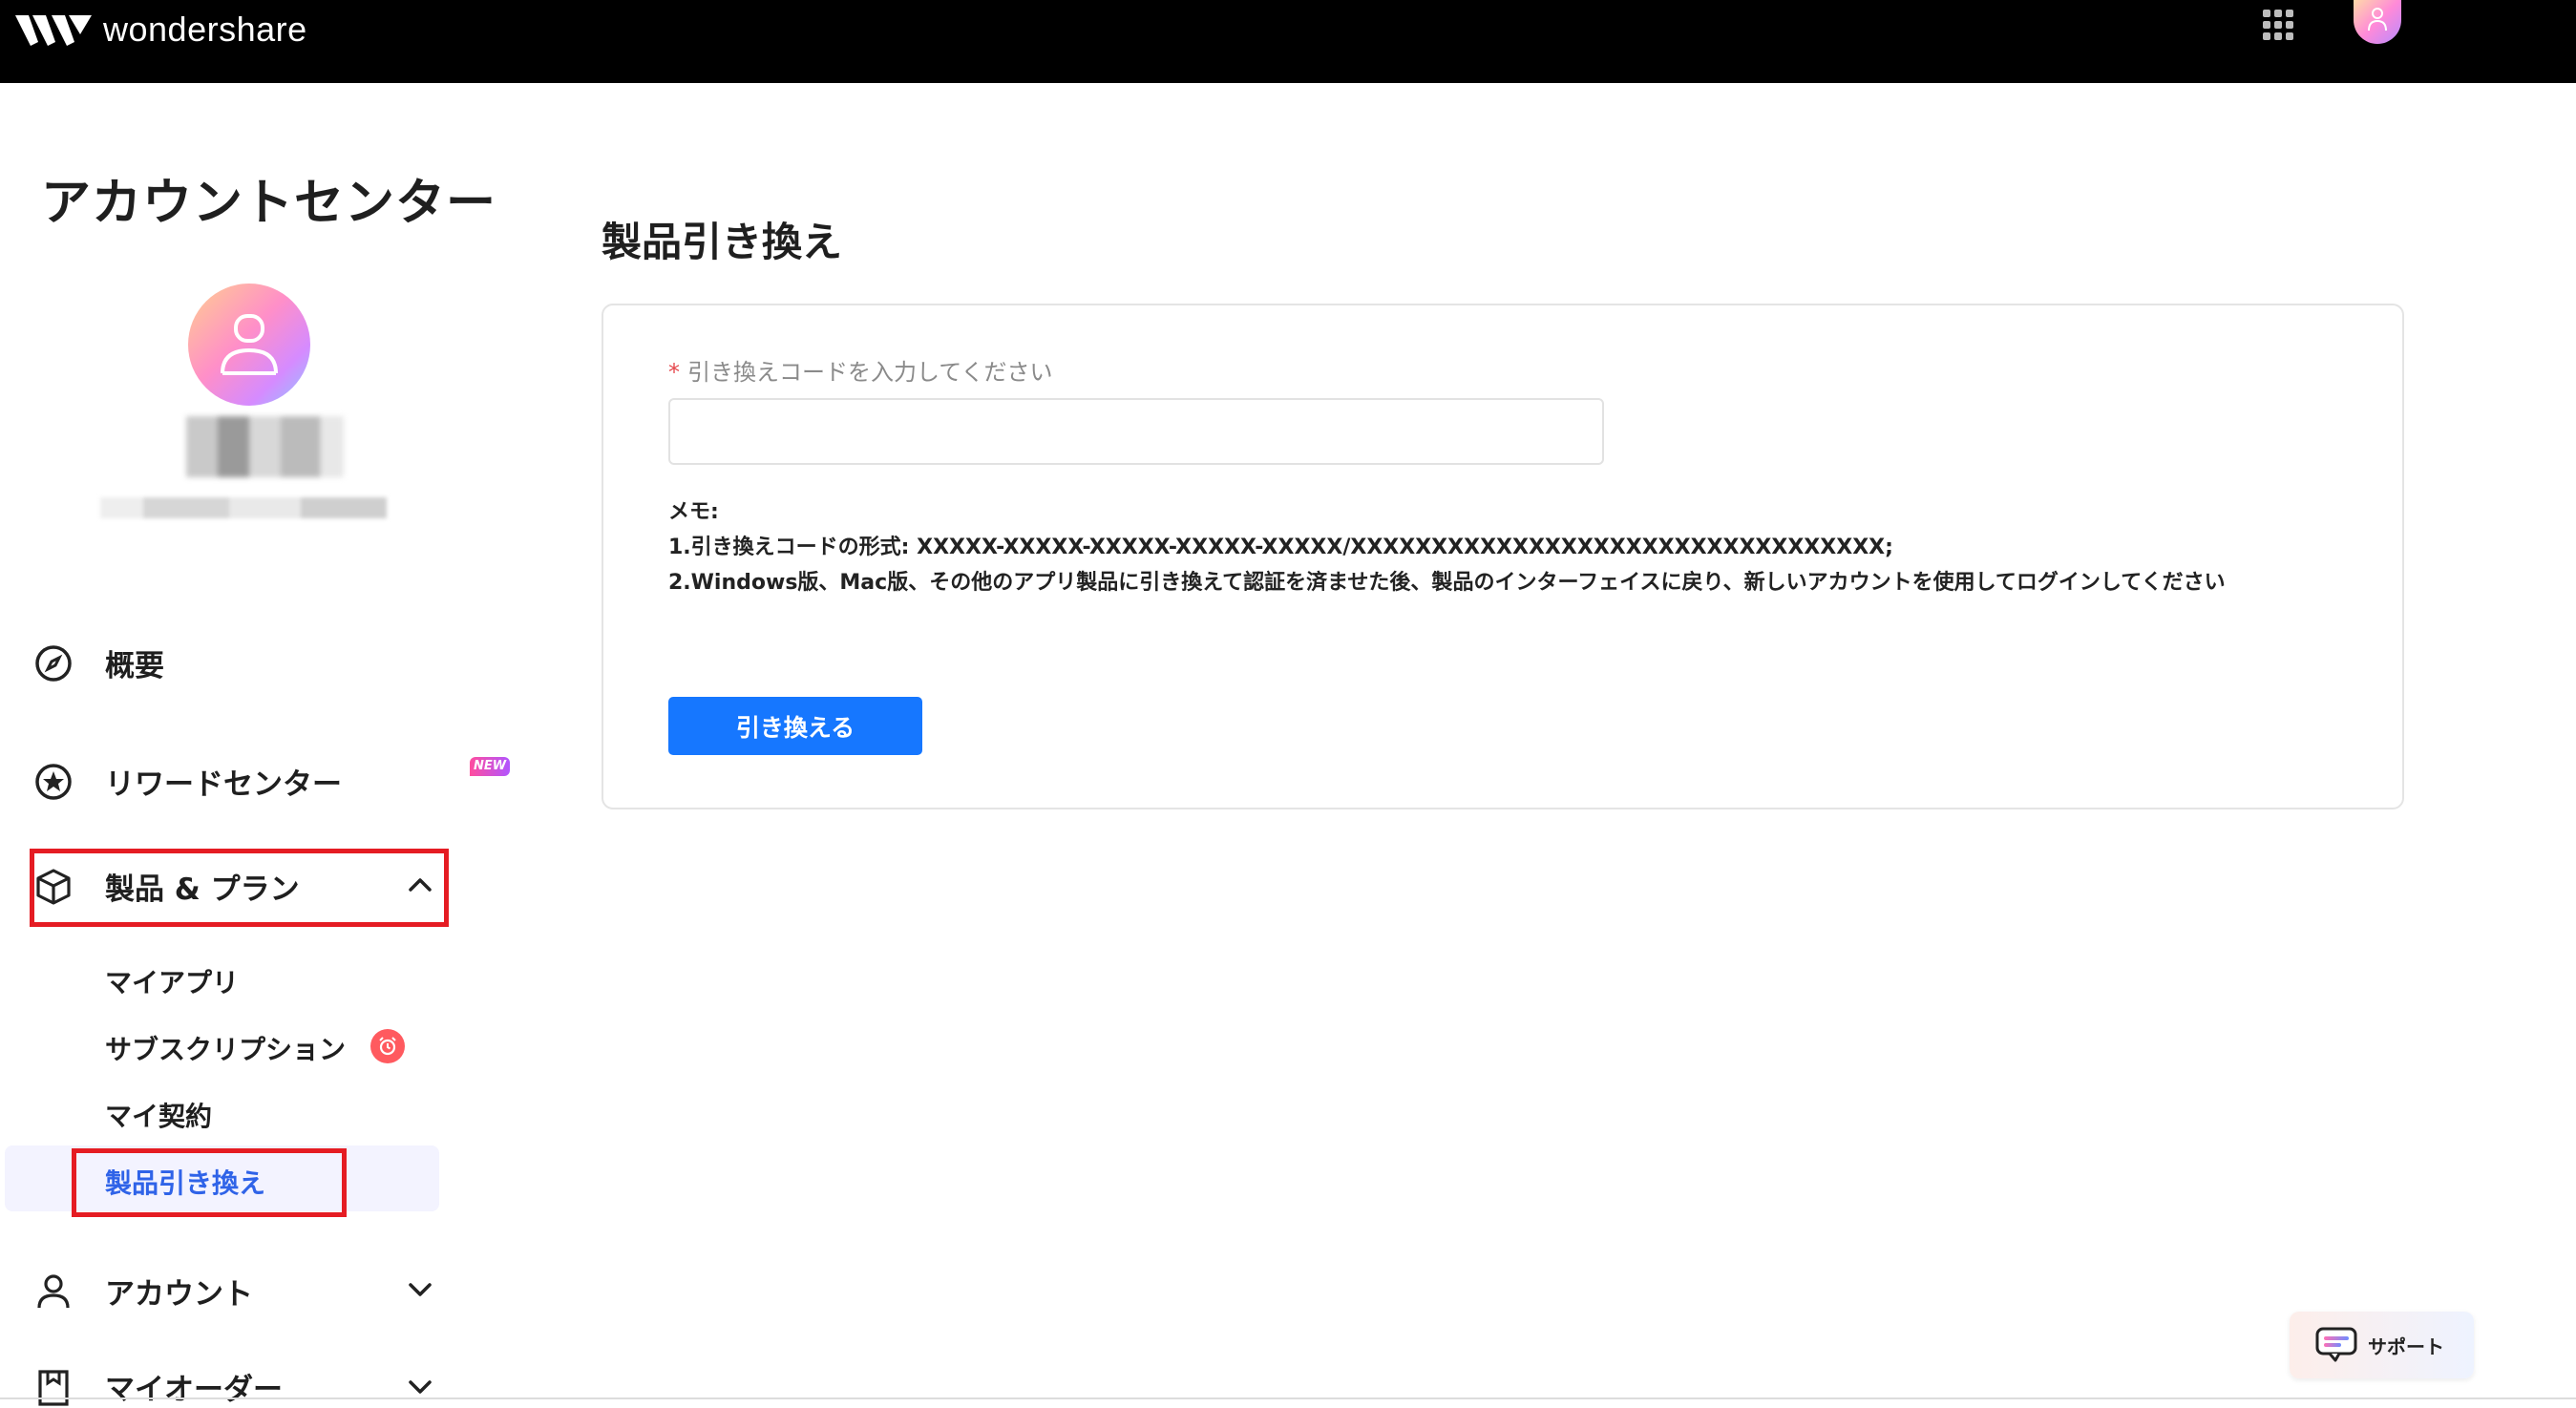 The height and width of the screenshot is (1408, 2576). I want to click on sidebar-item-my-orders: マイオーダー, so click(158, 1387).